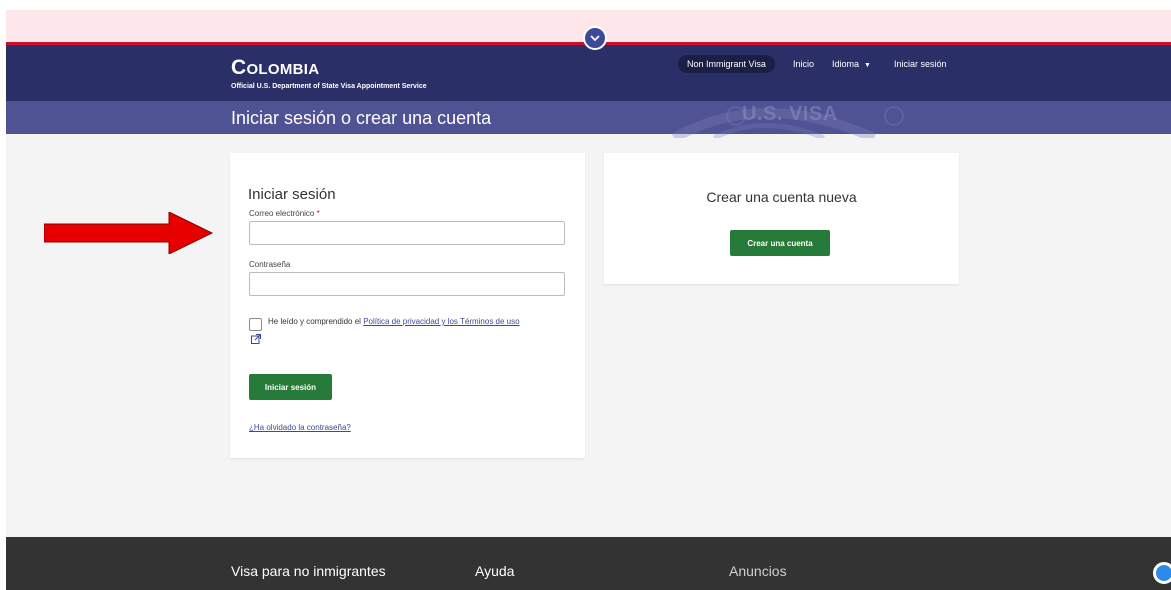 The height and width of the screenshot is (590, 1171). Describe the element at coordinates (781, 197) in the screenshot. I see `new-account-heading: Crear una cuenta nueva` at that location.